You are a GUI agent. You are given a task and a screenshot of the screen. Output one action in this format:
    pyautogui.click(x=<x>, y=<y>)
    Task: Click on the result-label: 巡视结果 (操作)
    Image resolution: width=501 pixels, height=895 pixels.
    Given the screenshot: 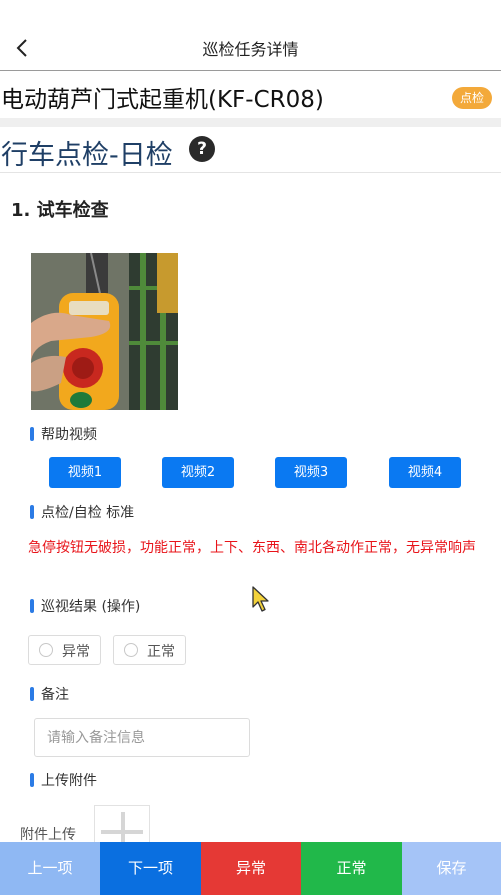 What is the action you would take?
    pyautogui.click(x=91, y=607)
    